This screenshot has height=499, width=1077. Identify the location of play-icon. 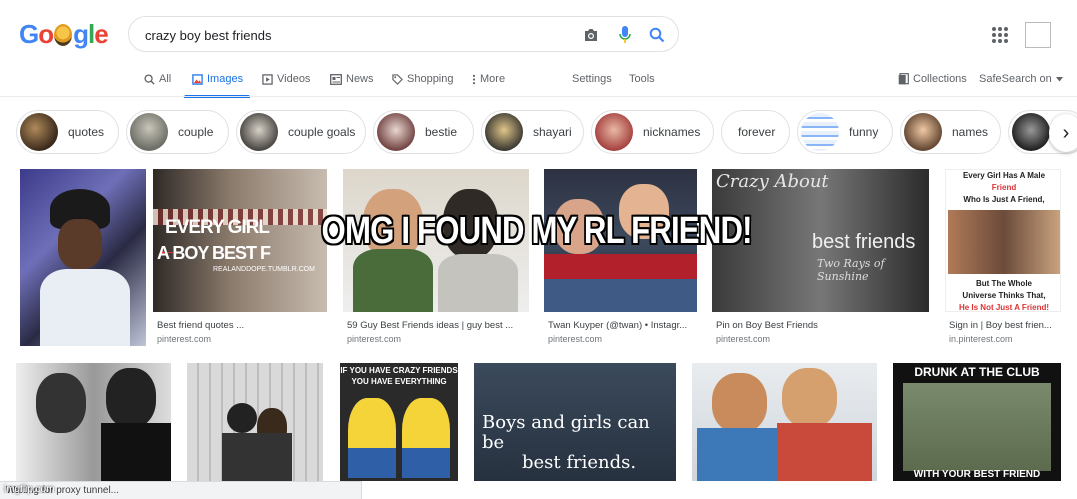
(267, 79).